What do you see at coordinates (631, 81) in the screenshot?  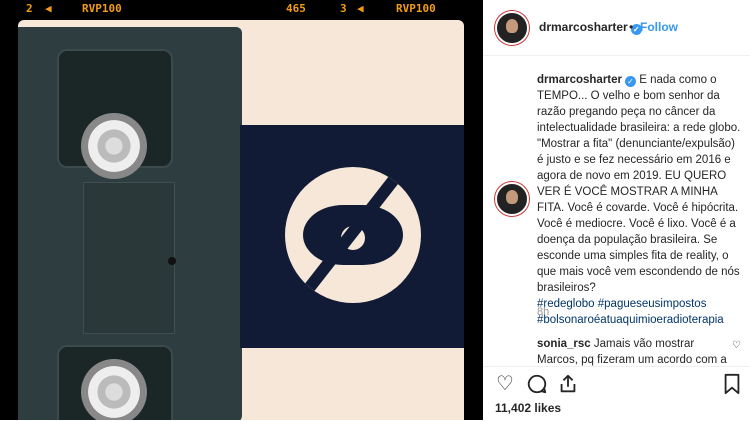 I see `verified-badge-icon: ✓` at bounding box center [631, 81].